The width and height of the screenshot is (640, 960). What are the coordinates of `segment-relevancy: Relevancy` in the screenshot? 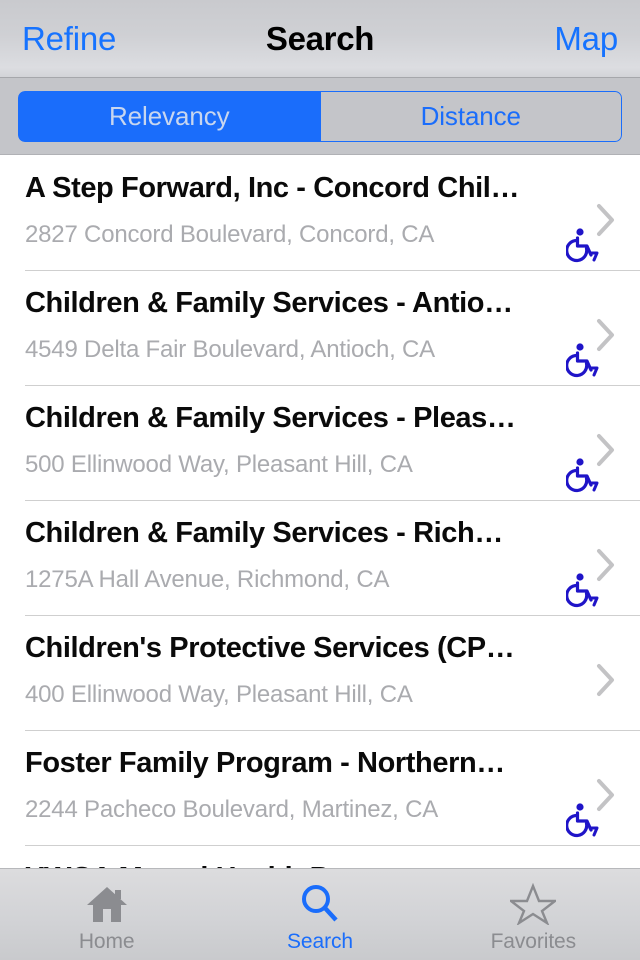 It's located at (169, 116).